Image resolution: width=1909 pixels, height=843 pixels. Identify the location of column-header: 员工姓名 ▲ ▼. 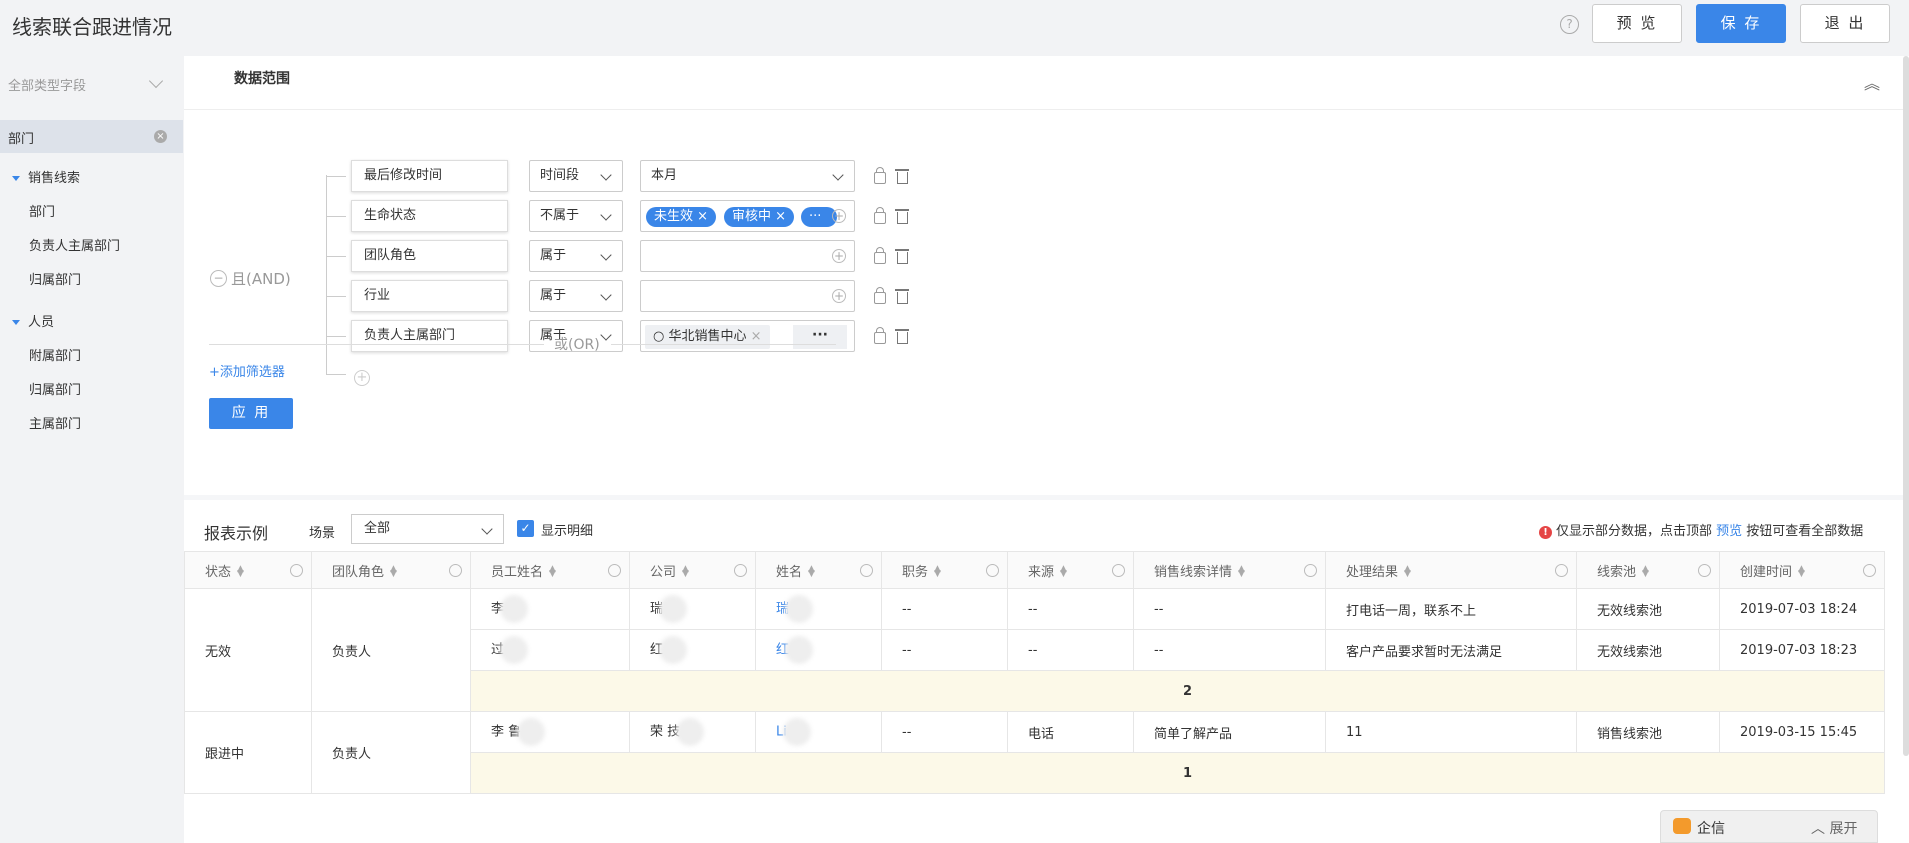
(550, 570).